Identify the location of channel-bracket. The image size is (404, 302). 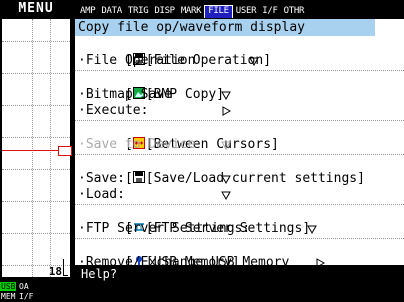
(65, 267).